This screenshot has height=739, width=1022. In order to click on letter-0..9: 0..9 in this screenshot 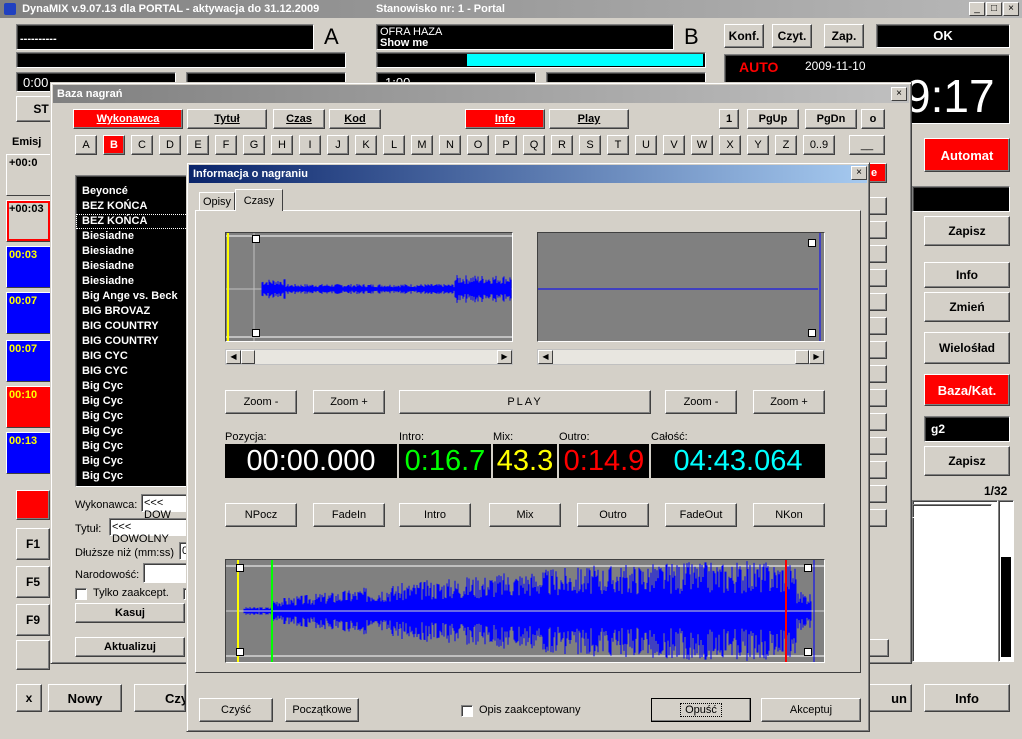, I will do `click(819, 145)`.